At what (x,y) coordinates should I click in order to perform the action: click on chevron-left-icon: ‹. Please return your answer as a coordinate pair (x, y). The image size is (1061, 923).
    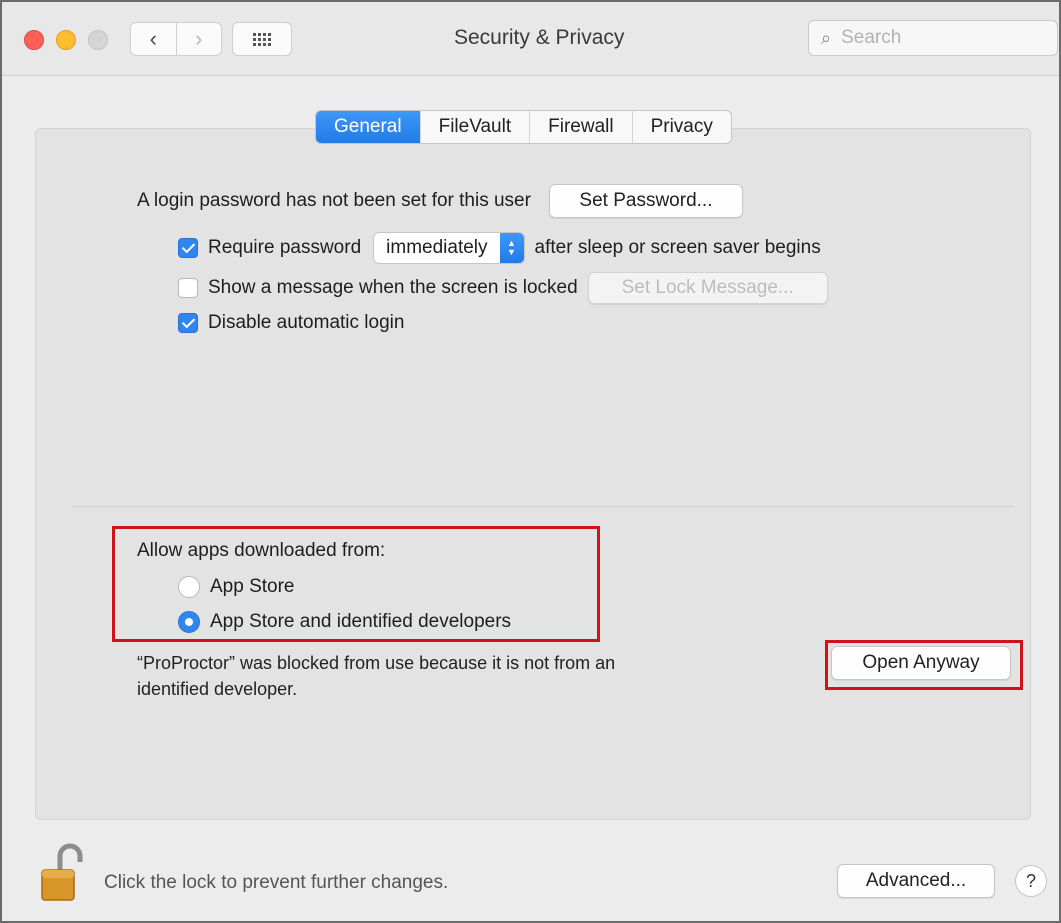
    Looking at the image, I should click on (153, 38).